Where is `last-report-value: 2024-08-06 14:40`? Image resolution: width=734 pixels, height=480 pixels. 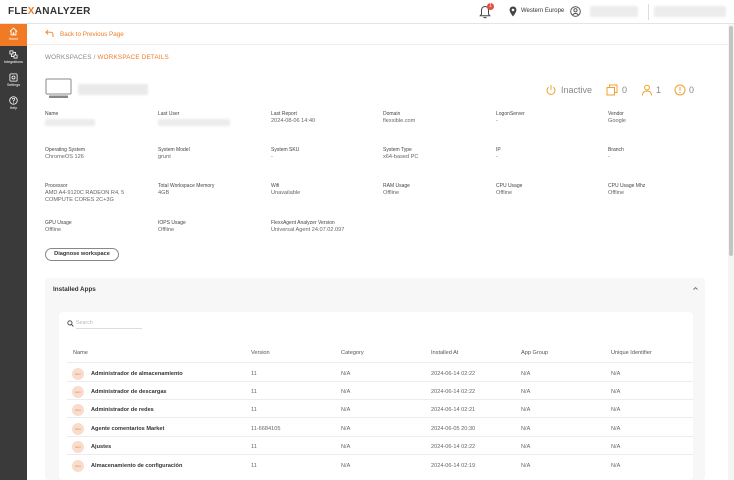
last-report-value: 2024-08-06 14:40 is located at coordinates (293, 121).